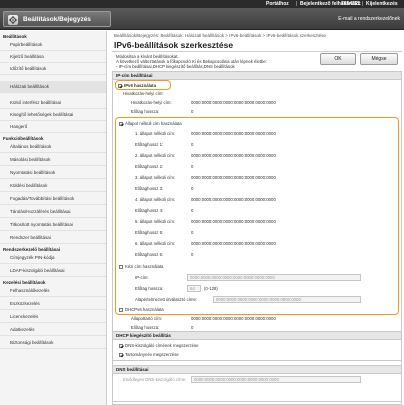 The width and height of the screenshot is (404, 405). Describe the element at coordinates (233, 102) in the screenshot. I see `link-local-value: 0000:0000:0000:0000:0000:0000:0000:0000` at that location.